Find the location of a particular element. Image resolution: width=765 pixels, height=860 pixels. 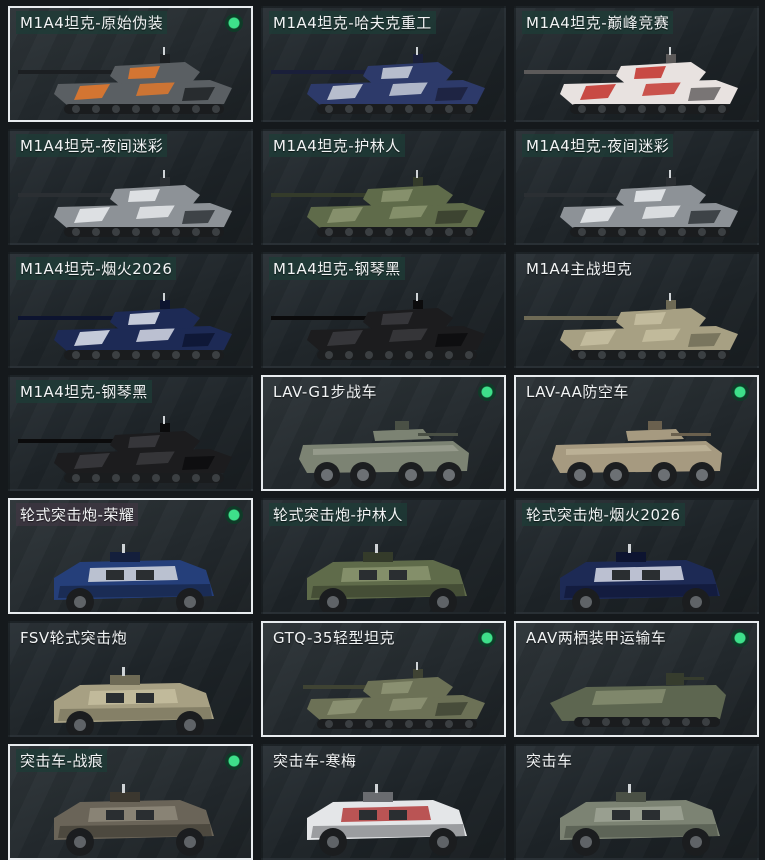

vehicle-name: LAV-G1步战车 is located at coordinates (325, 392).